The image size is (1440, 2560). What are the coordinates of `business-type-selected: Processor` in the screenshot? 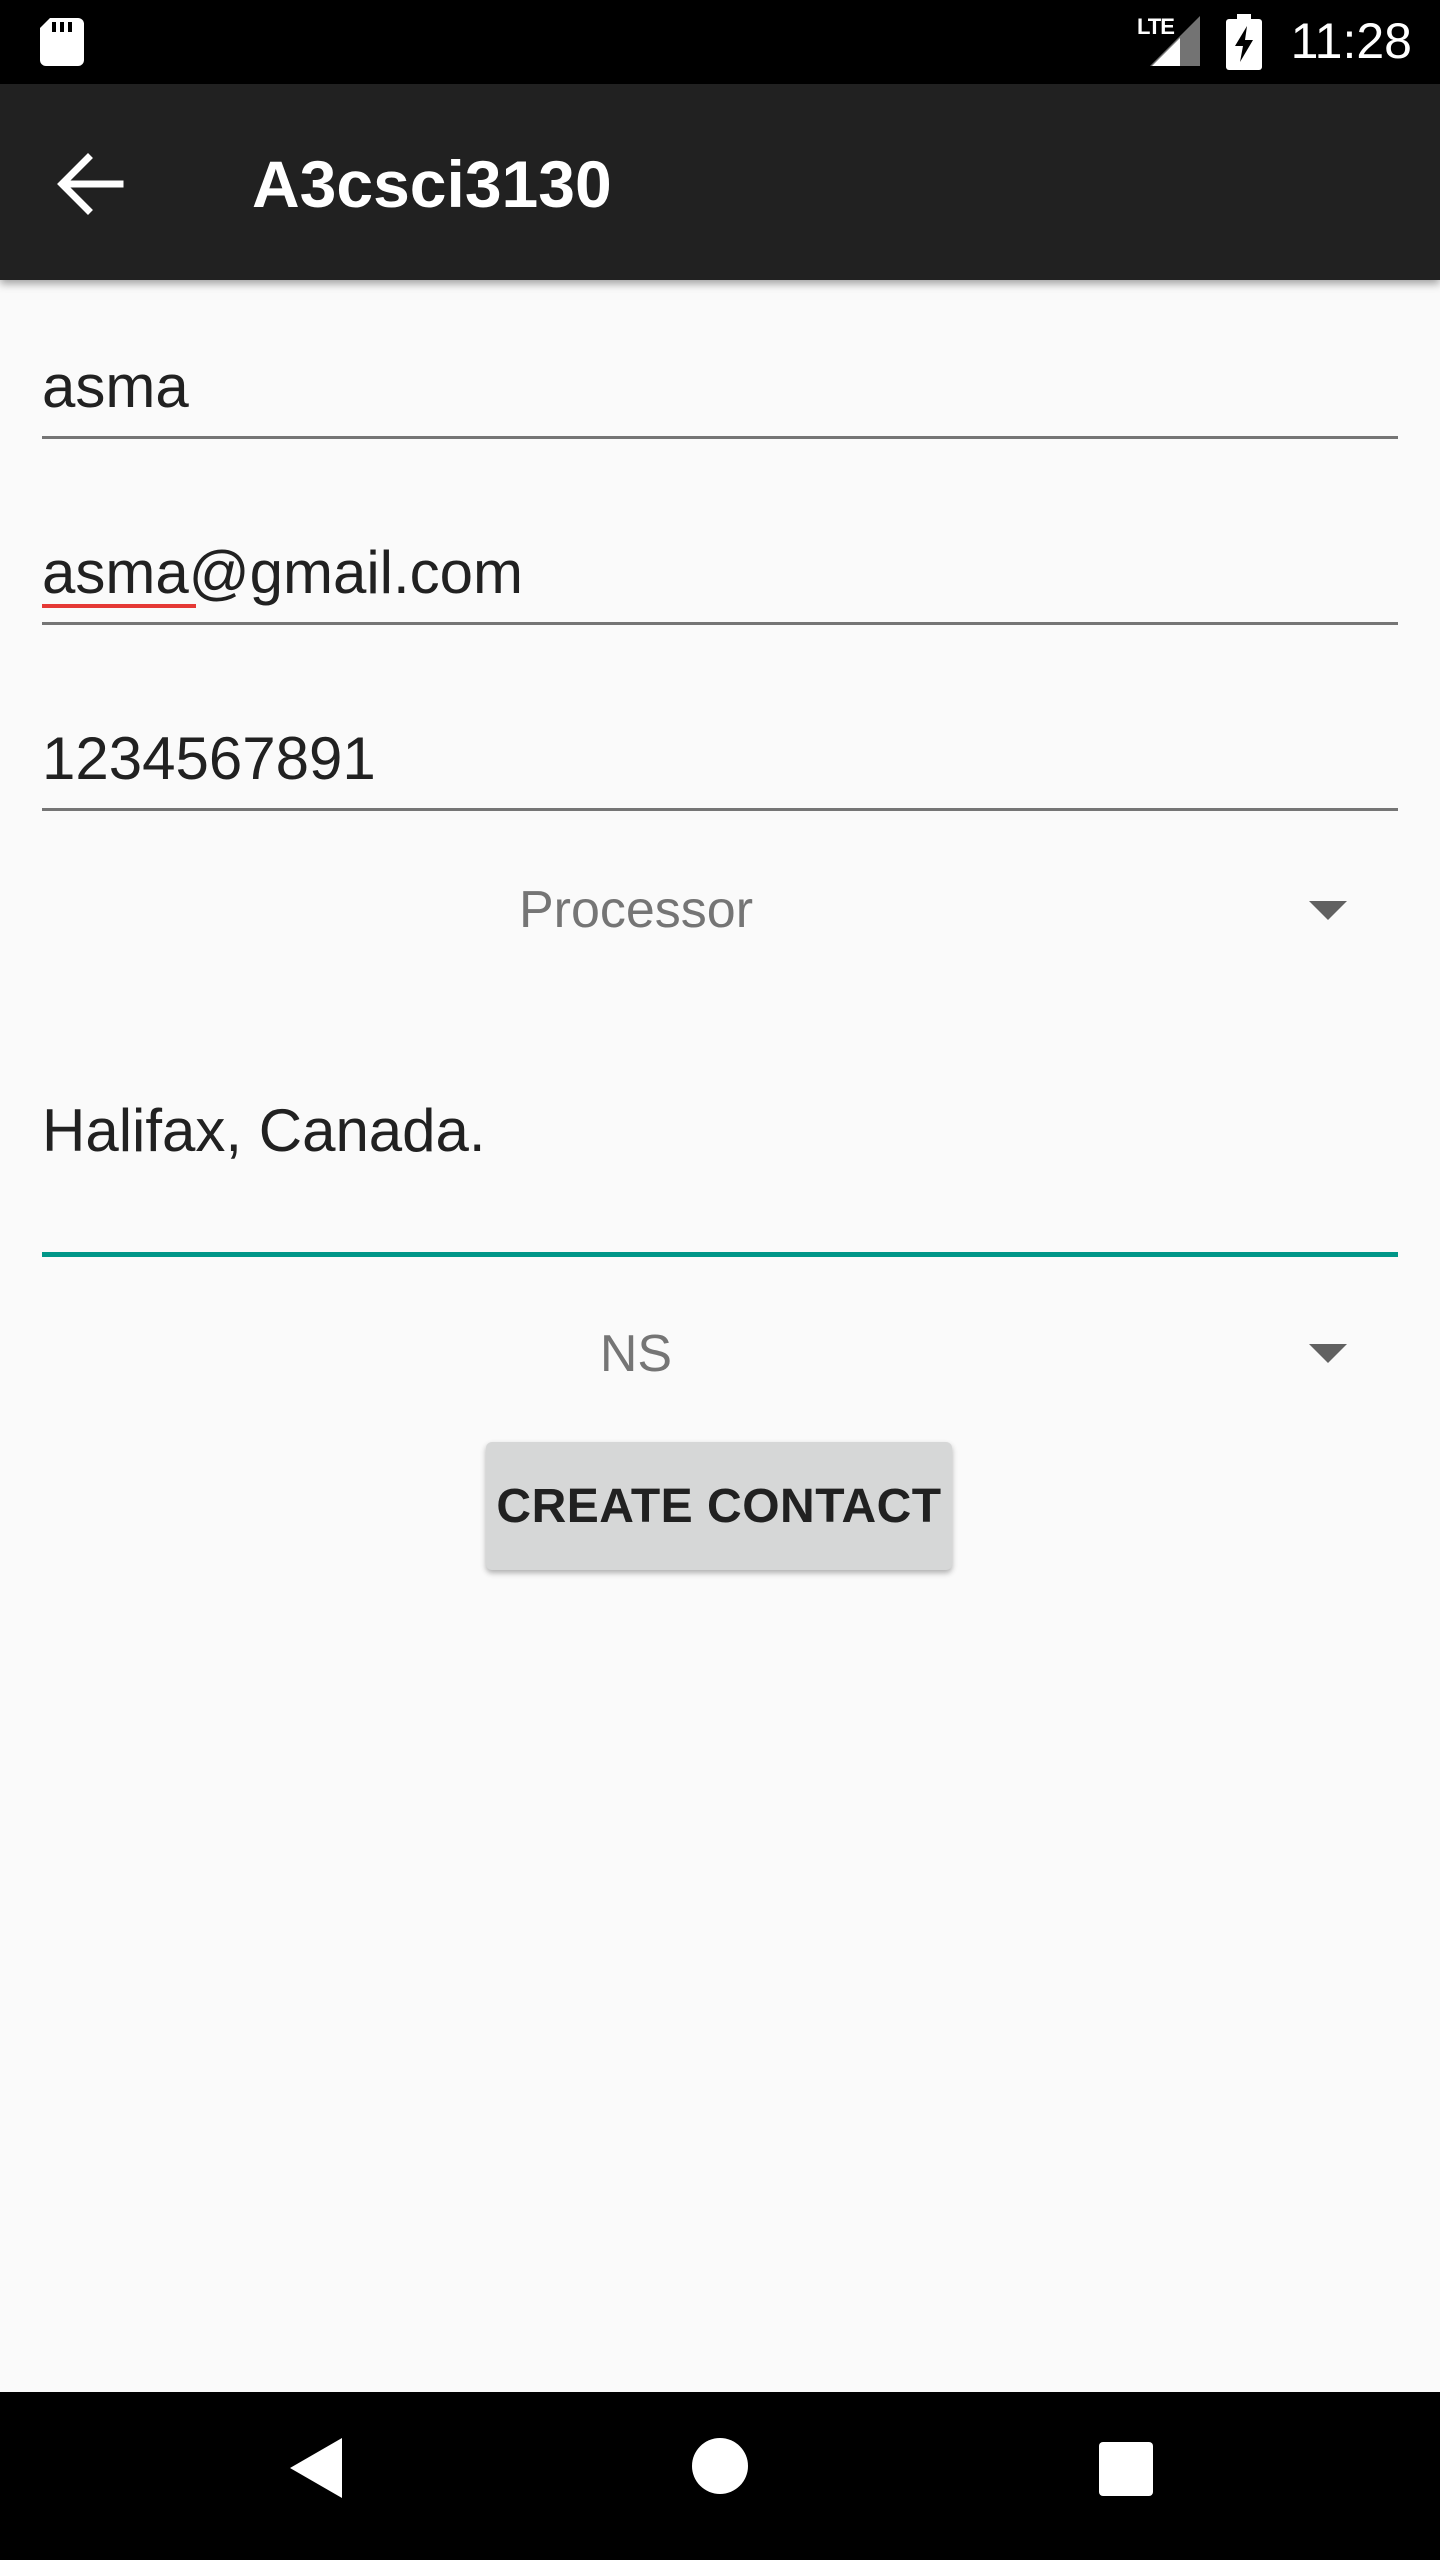 It's located at (636, 910).